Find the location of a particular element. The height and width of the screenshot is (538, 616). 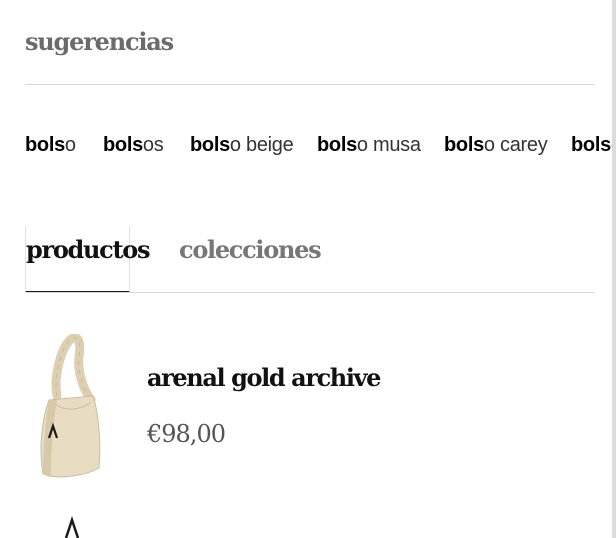

tab-products: productos is located at coordinates (87, 259).